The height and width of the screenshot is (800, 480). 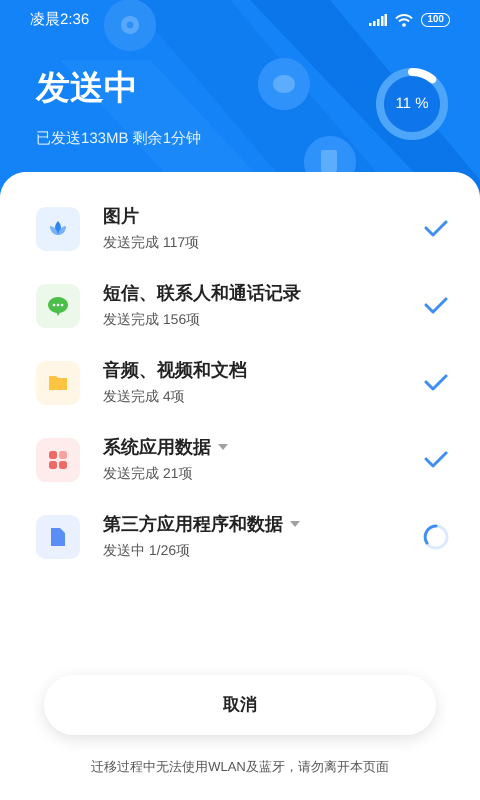 I want to click on wifi-icon, so click(x=404, y=20).